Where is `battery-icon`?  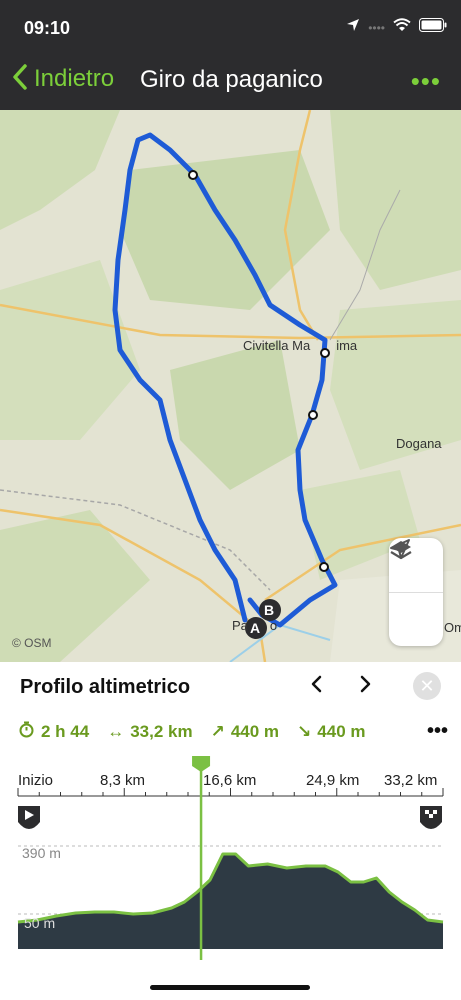
battery-icon is located at coordinates (433, 27).